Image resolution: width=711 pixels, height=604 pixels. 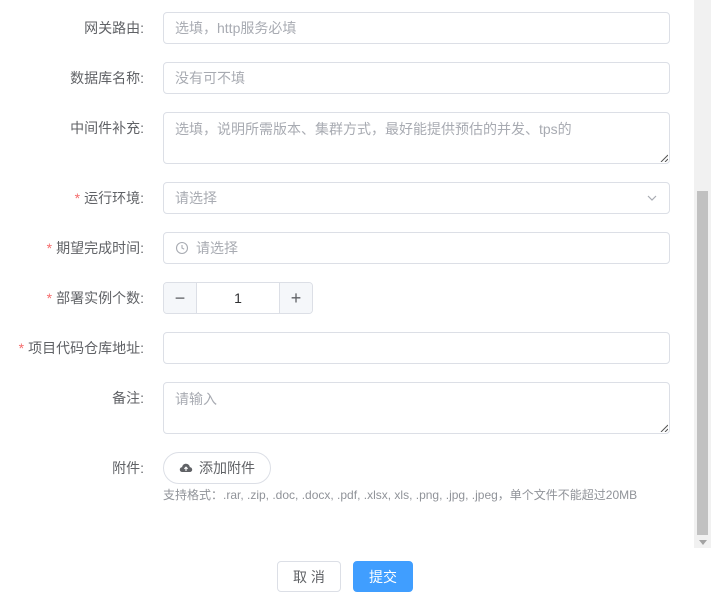 What do you see at coordinates (107, 78) in the screenshot?
I see `db-name-label: 数据库名称:` at bounding box center [107, 78].